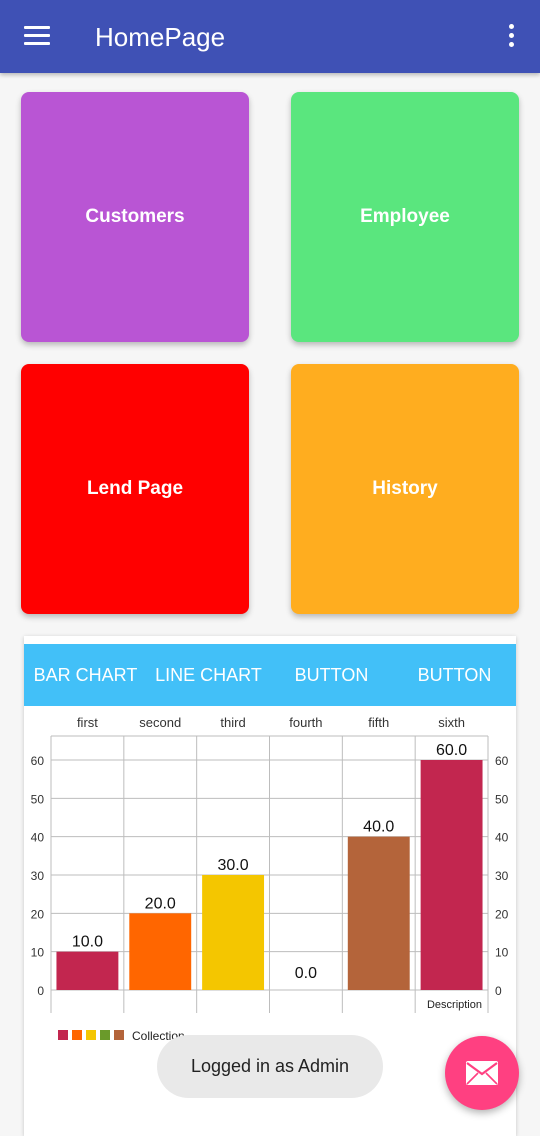  I want to click on mail-fab-button, so click(482, 1073).